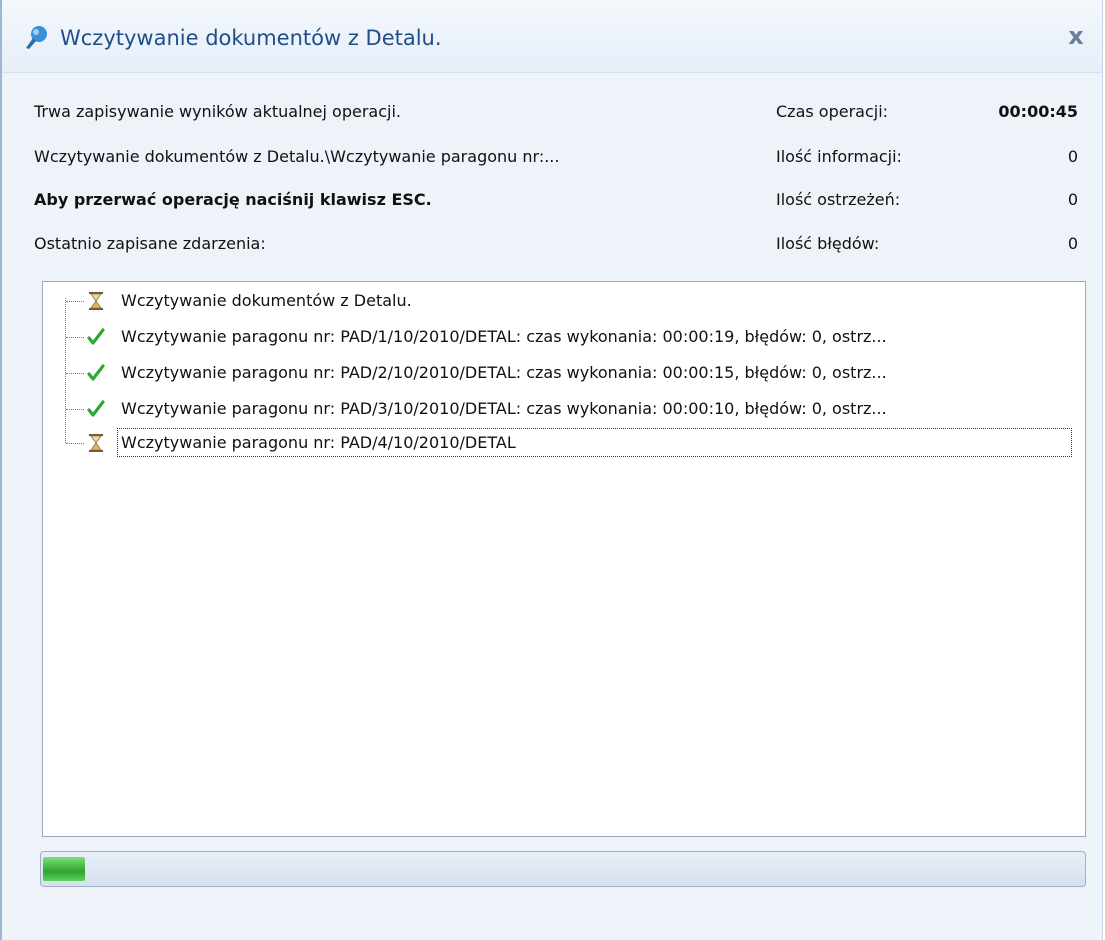 The width and height of the screenshot is (1105, 940). Describe the element at coordinates (838, 199) in the screenshot. I see `warnings-count-label: Ilość ostrzeżeń:` at that location.